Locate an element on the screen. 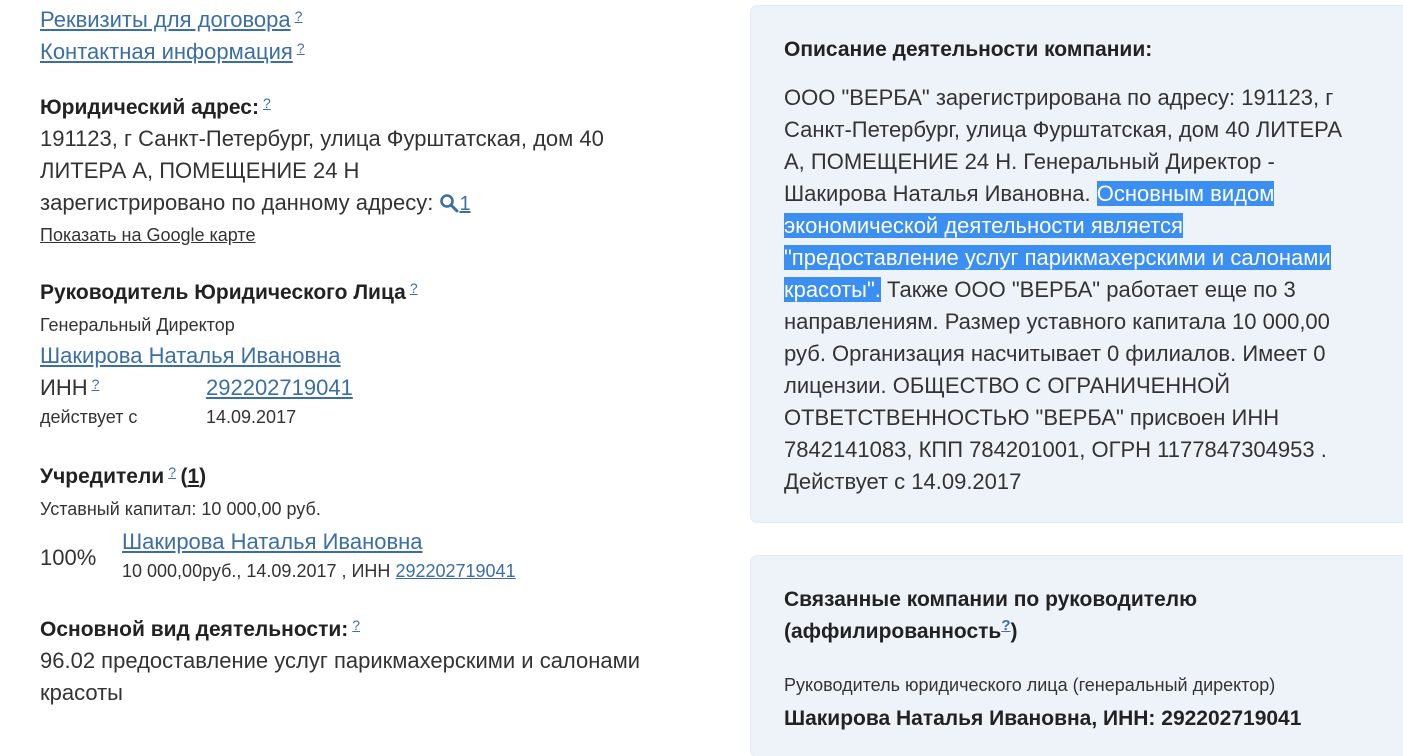 The height and width of the screenshot is (756, 1403). description-fragment: Также ООО "ВЕРБА" работает еще по 3 is located at coordinates (1088, 289).